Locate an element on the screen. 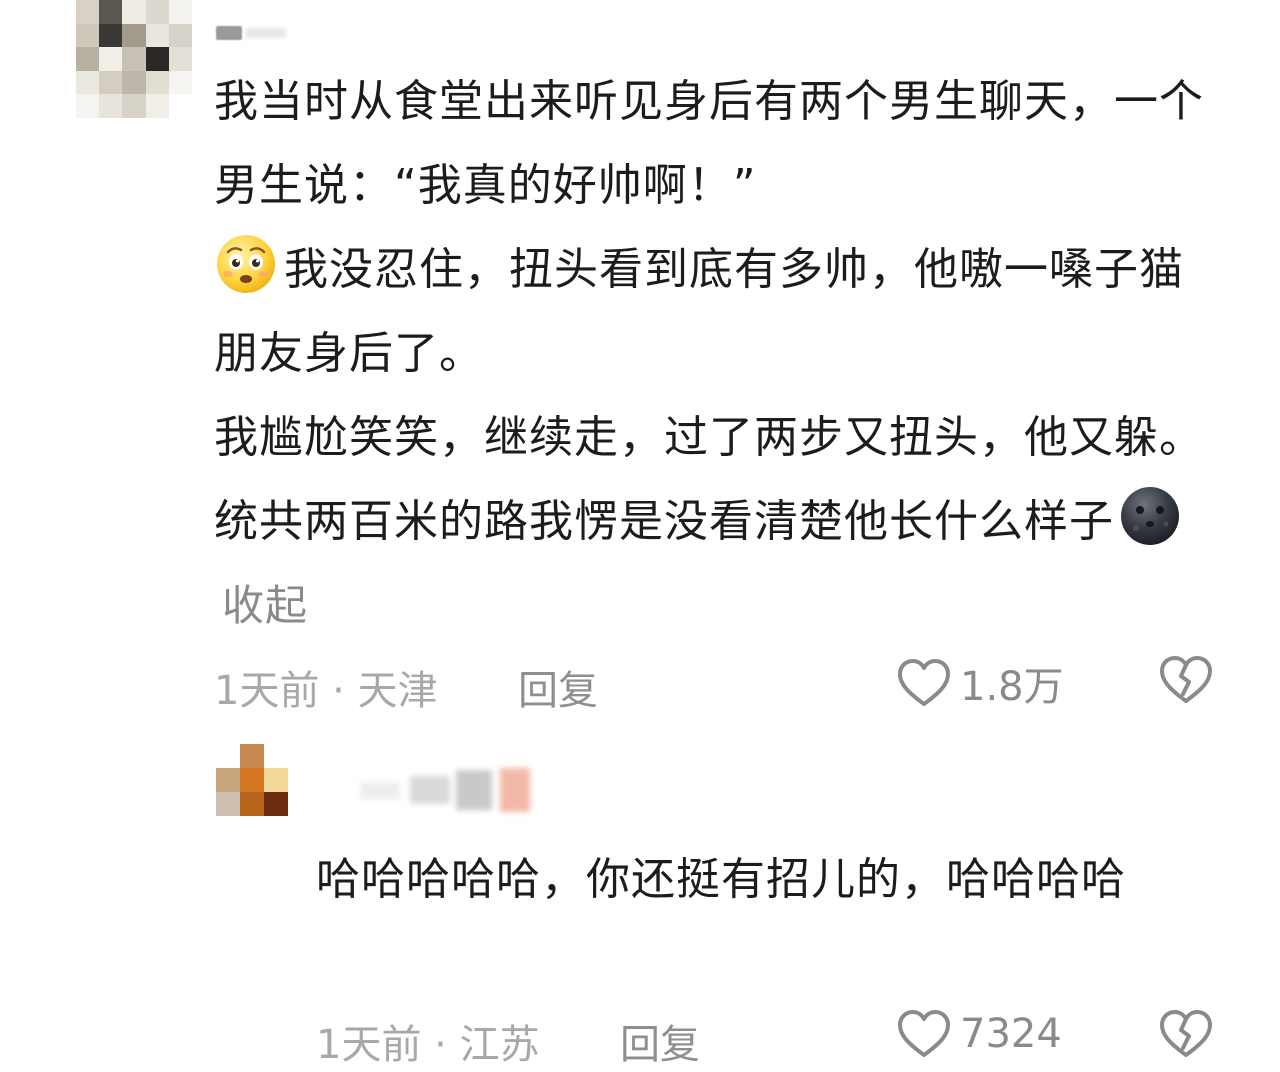 This screenshot has height=1072, width=1280. reply-button: 回复 is located at coordinates (558, 687).